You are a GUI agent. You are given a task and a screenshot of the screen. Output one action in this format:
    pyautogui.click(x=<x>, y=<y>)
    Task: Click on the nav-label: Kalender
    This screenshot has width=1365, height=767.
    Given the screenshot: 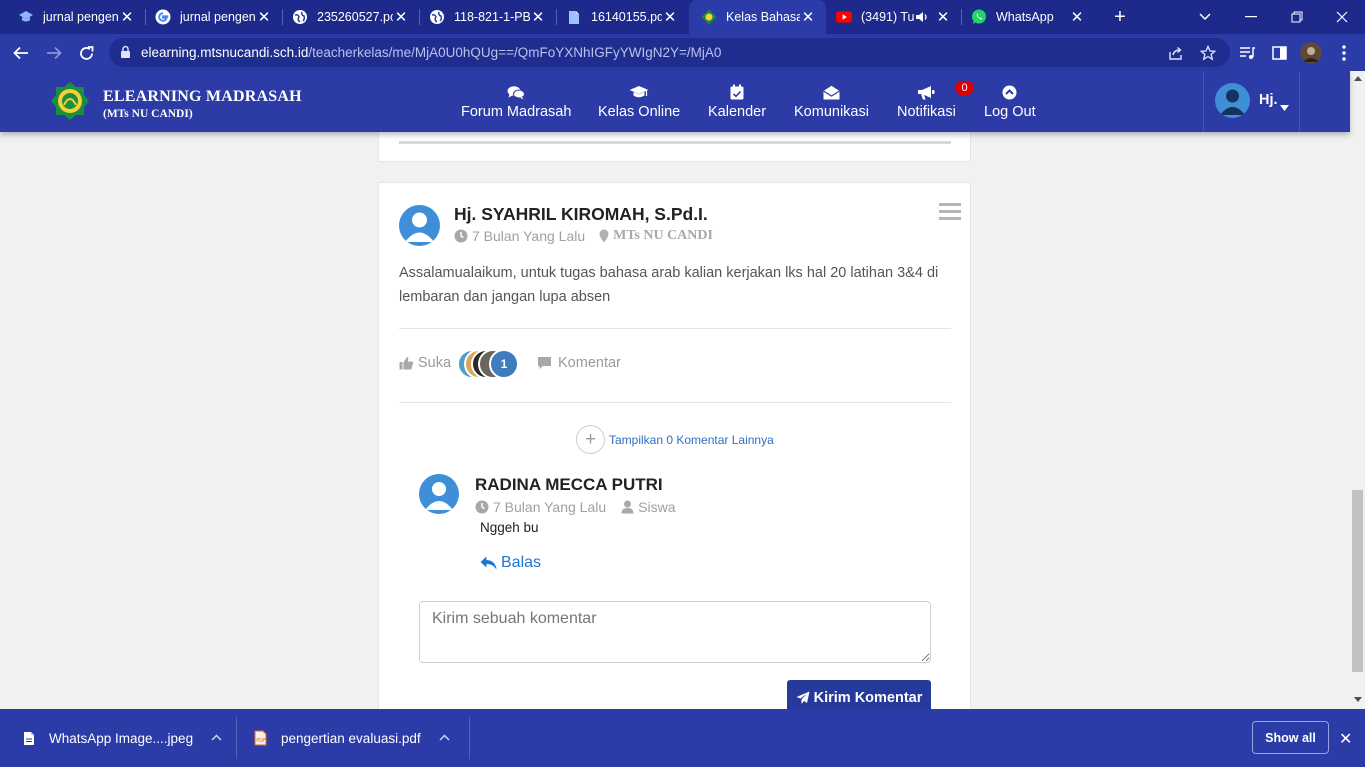 What is the action you would take?
    pyautogui.click(x=737, y=112)
    